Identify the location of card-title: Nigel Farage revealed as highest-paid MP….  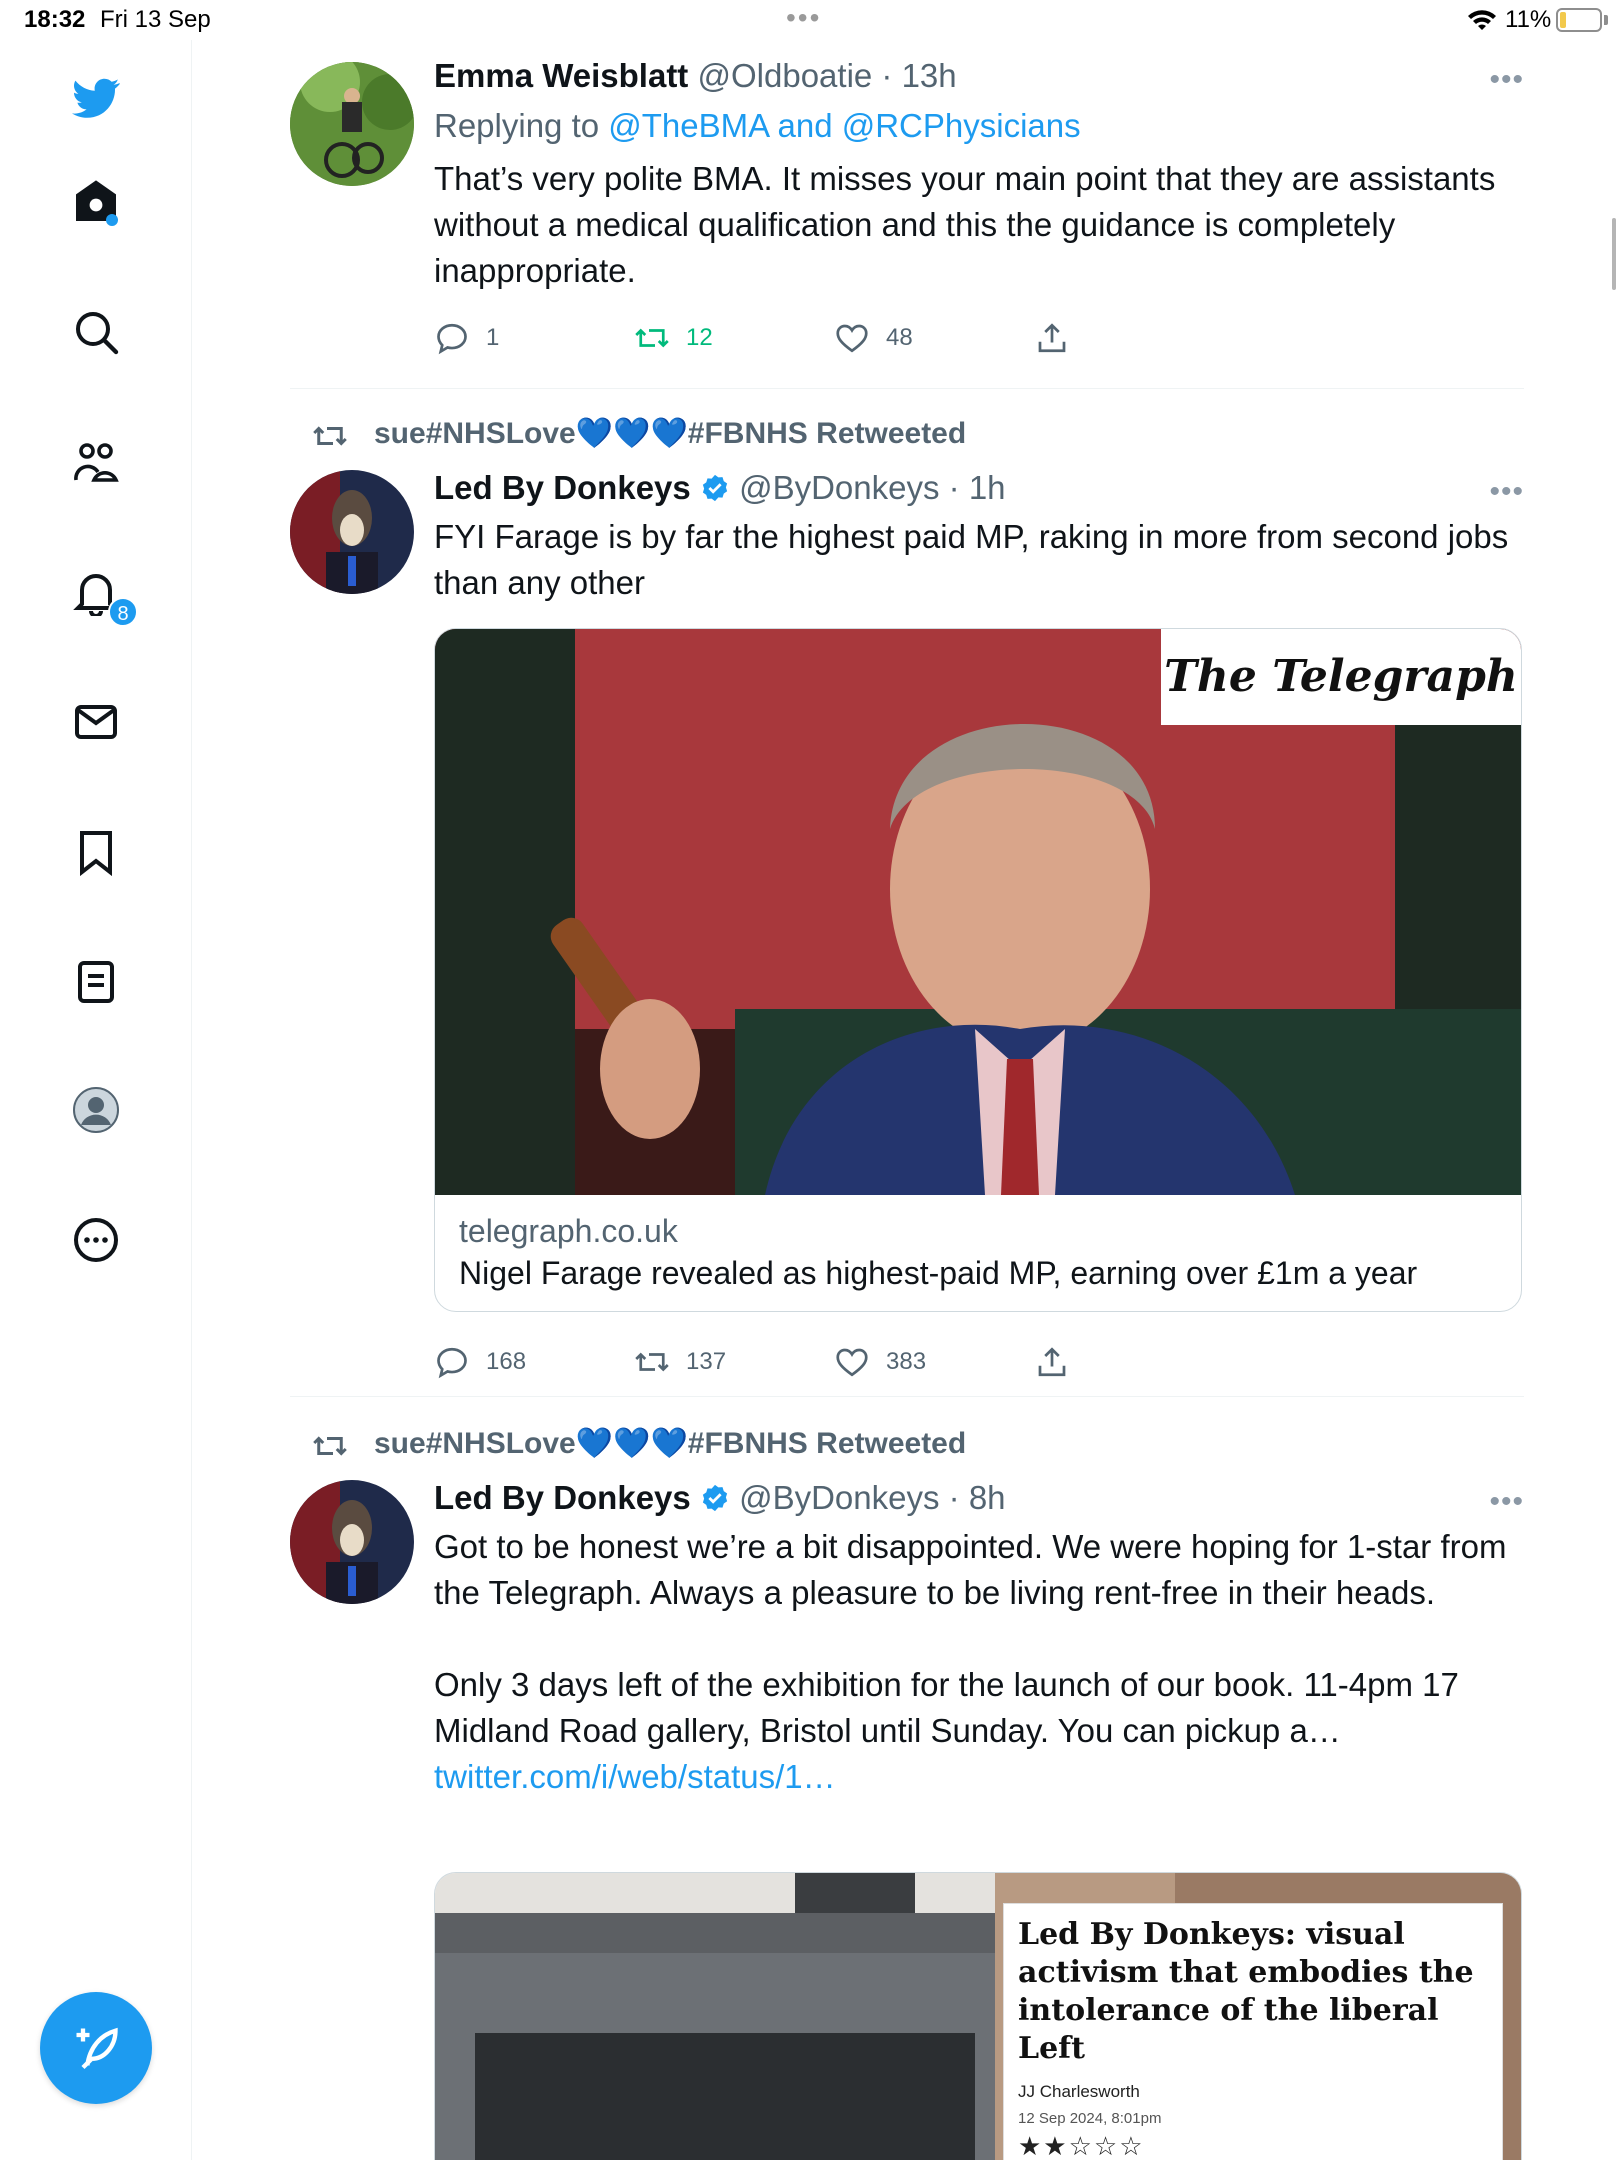
(938, 1273).